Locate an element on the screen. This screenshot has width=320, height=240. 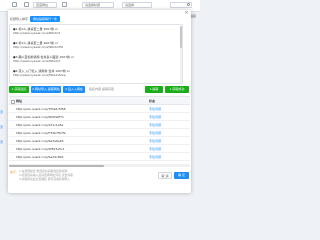
entry-url: http://www.xyseek.cn/a/Ntkdi1f is located at coordinates (36, 33).